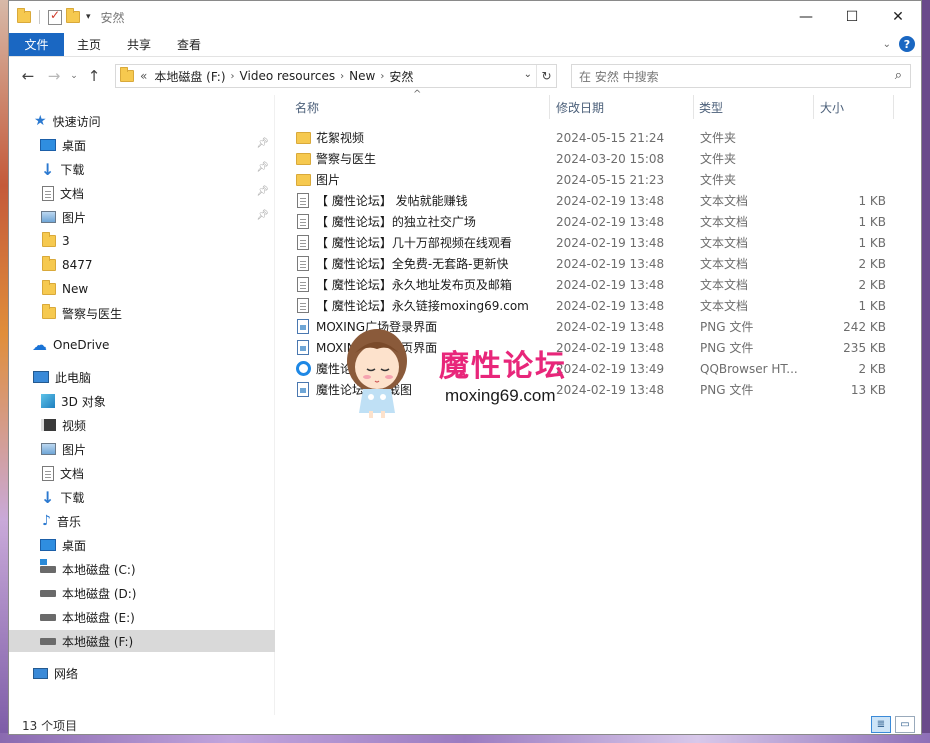  What do you see at coordinates (142, 593) in the screenshot?
I see `sidebar-item-drive-d: 本地磁盘 (D:)` at bounding box center [142, 593].